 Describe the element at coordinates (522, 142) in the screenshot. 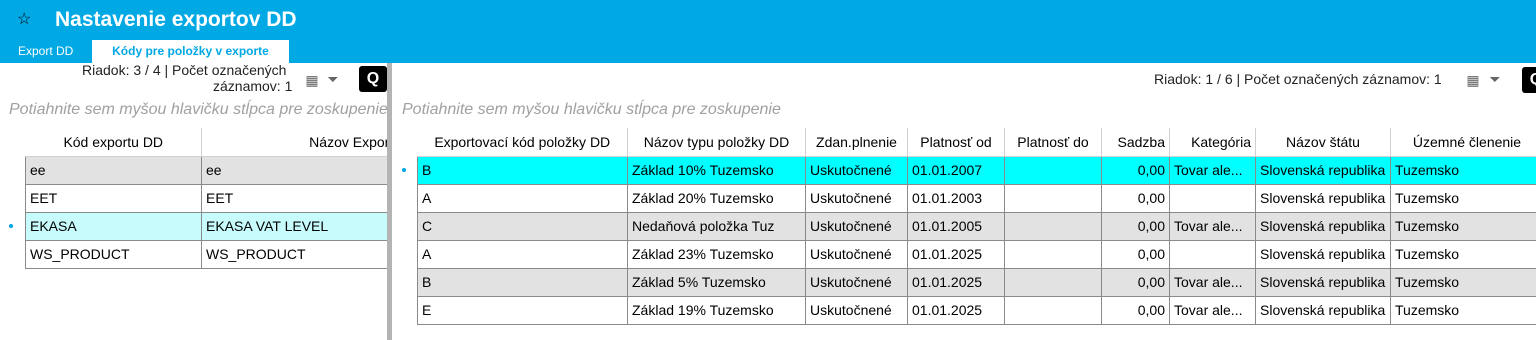

I see `column-header-export-code: Exportovací kód položky DD` at that location.